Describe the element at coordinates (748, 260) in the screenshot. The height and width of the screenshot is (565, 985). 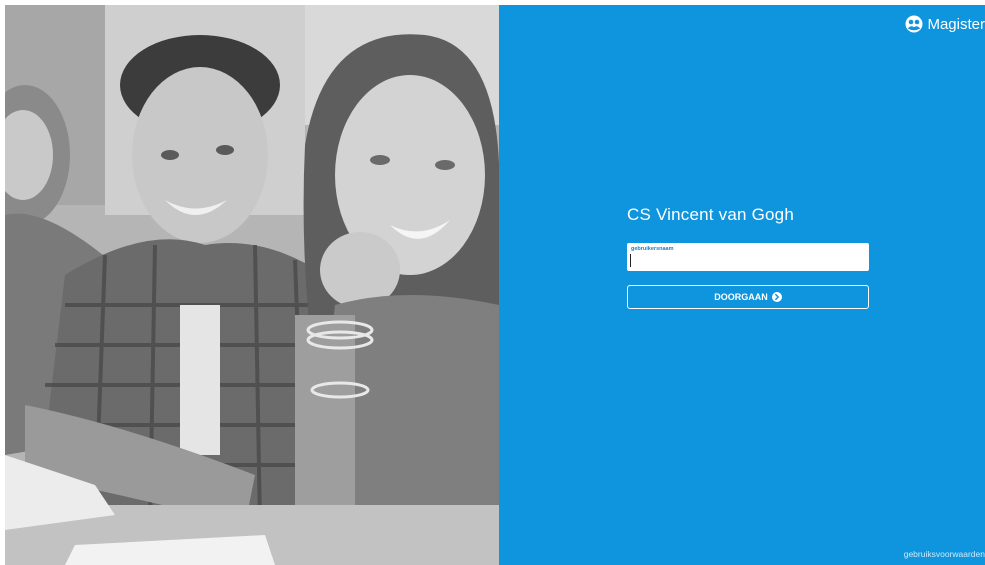
I see `username-input` at that location.